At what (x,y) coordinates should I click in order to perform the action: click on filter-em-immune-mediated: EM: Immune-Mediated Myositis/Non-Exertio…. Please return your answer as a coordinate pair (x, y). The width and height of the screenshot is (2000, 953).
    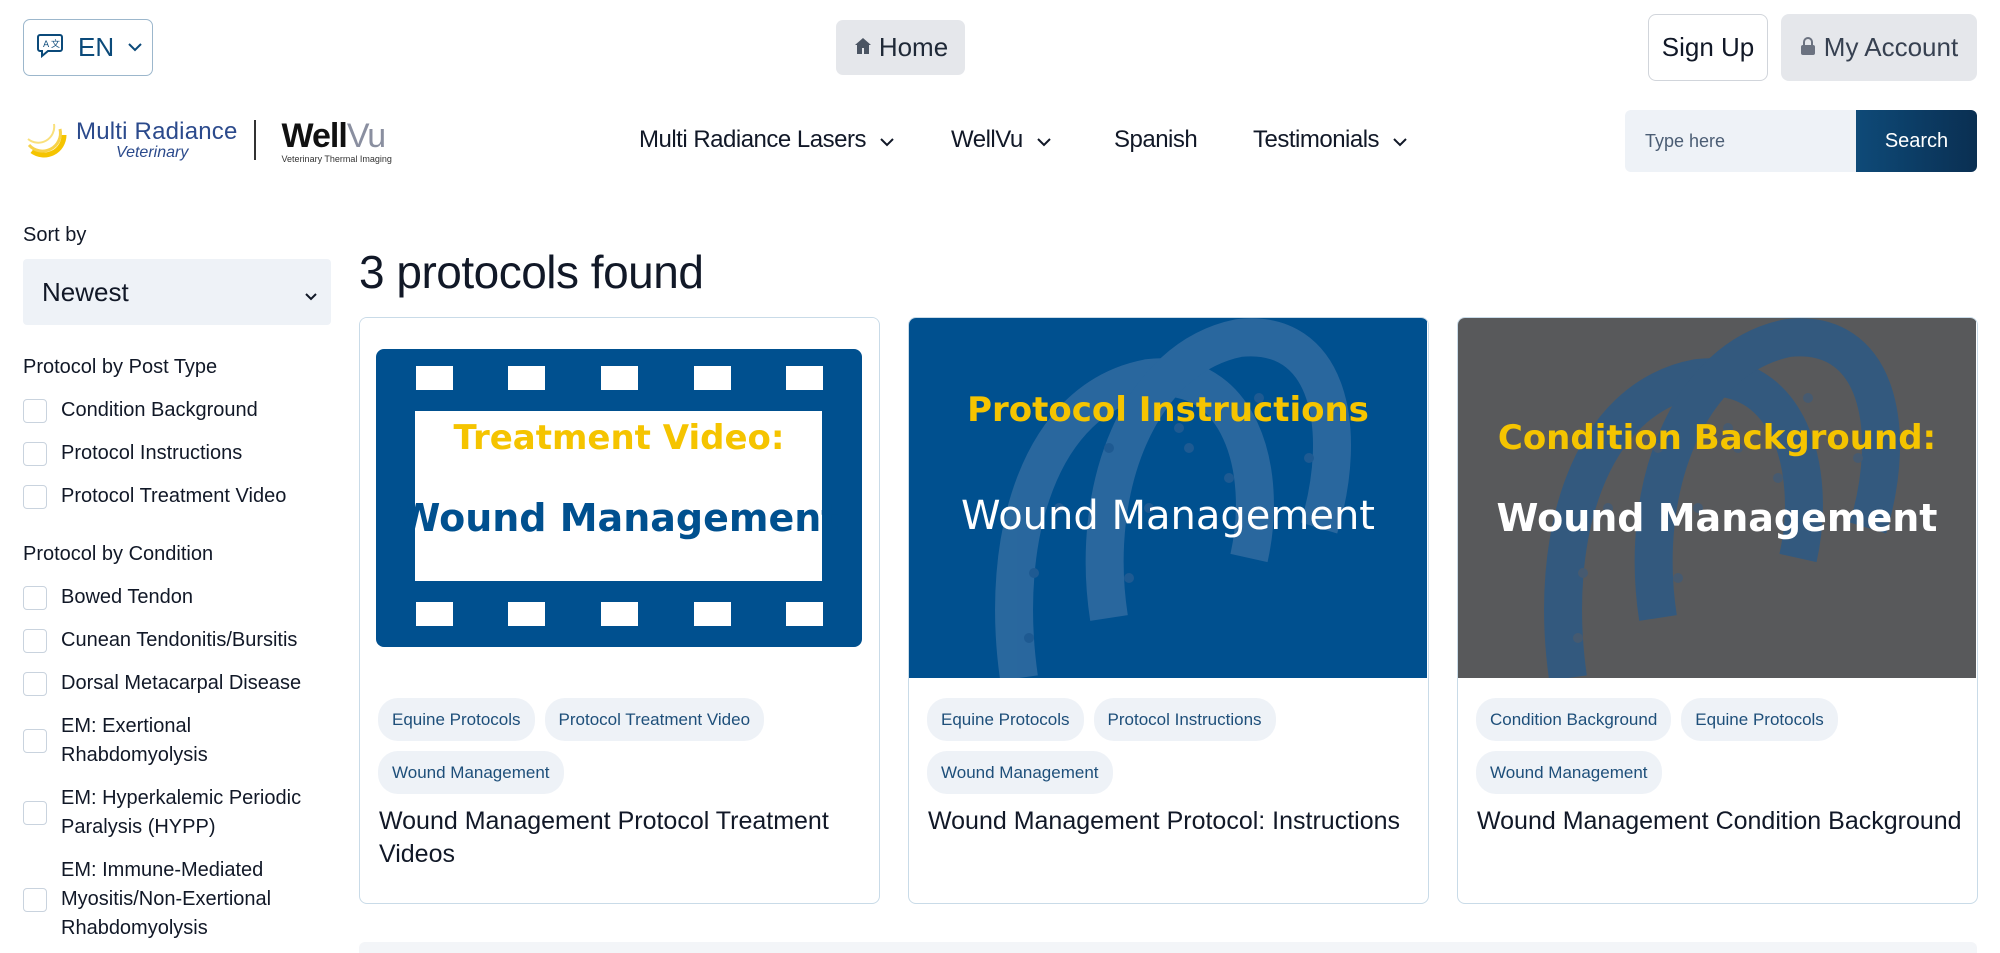
    Looking at the image, I should click on (173, 899).